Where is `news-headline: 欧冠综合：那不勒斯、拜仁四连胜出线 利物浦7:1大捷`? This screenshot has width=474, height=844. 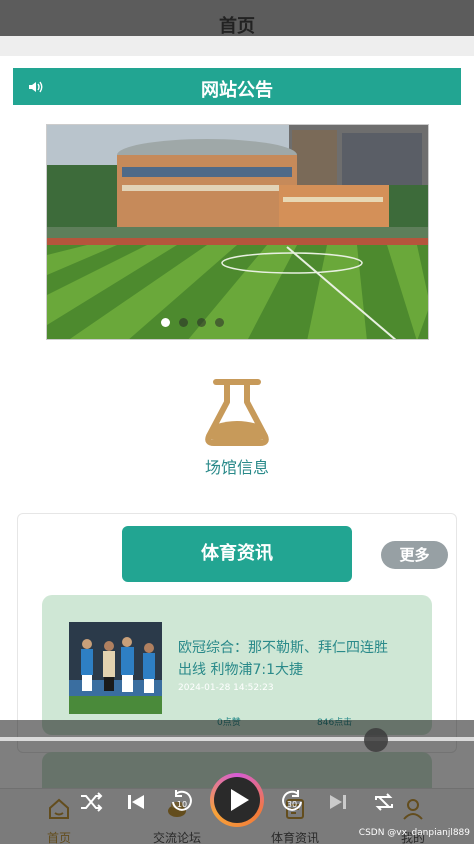
news-headline: 欧冠综合：那不勒斯、拜仁四连胜出线 利物浦7:1大捷 is located at coordinates (283, 659).